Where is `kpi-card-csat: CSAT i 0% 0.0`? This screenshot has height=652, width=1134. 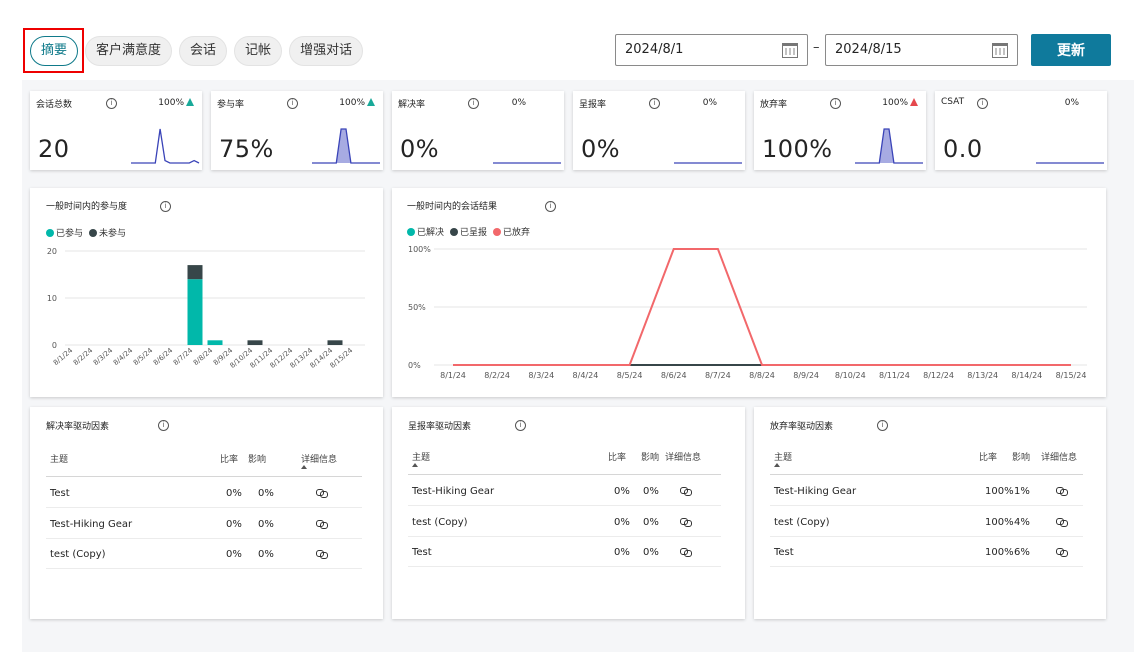 kpi-card-csat: CSAT i 0% 0.0 is located at coordinates (1021, 130).